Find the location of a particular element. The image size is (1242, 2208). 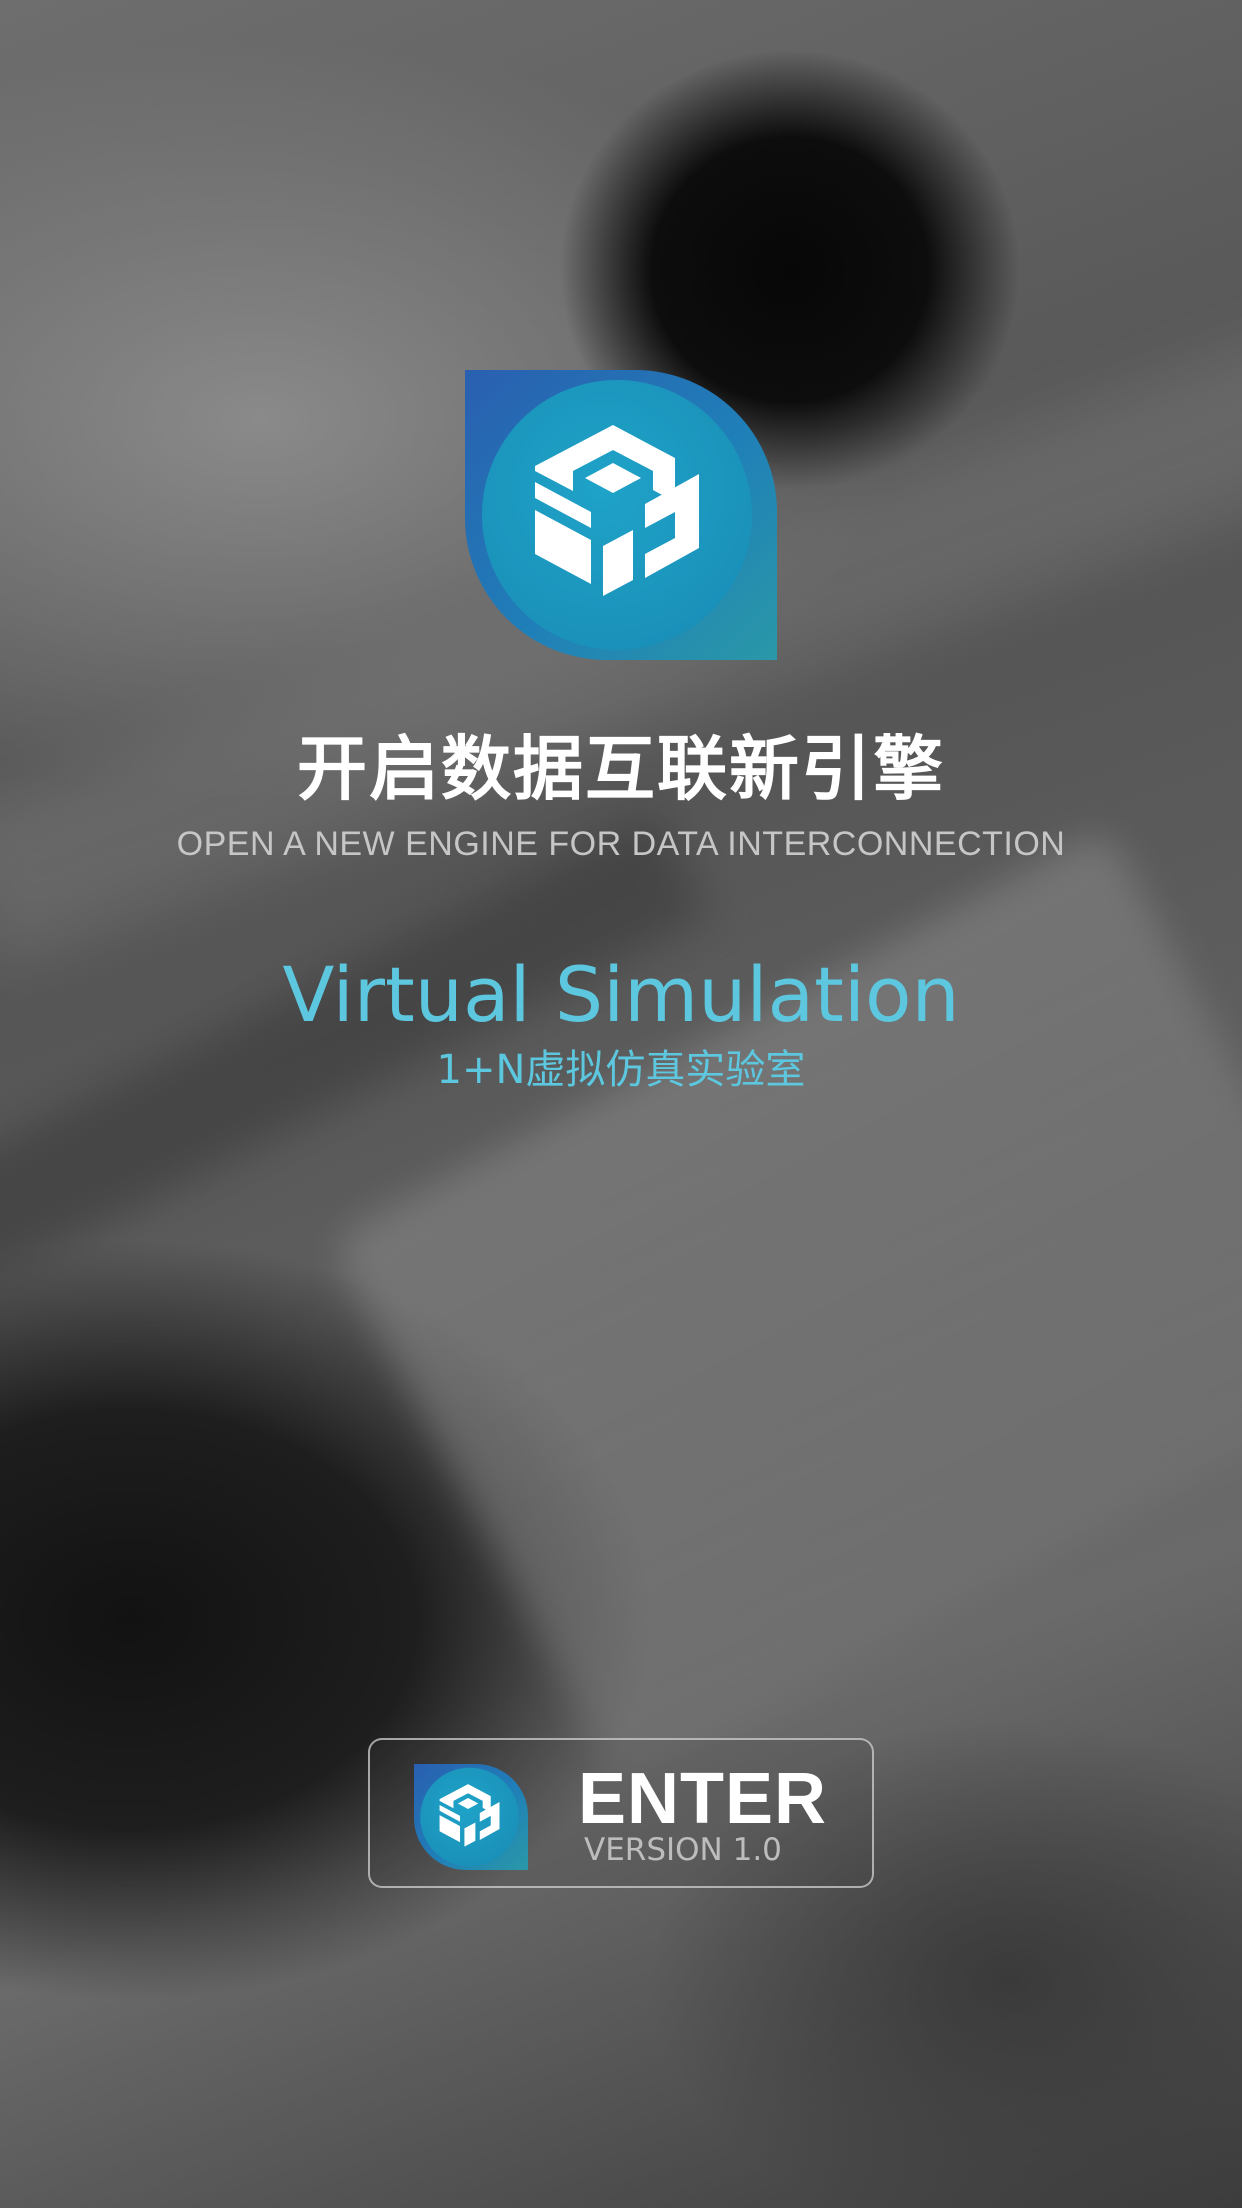

product-subtitle: 1+N虚拟仿真实验室 is located at coordinates (621, 1070).